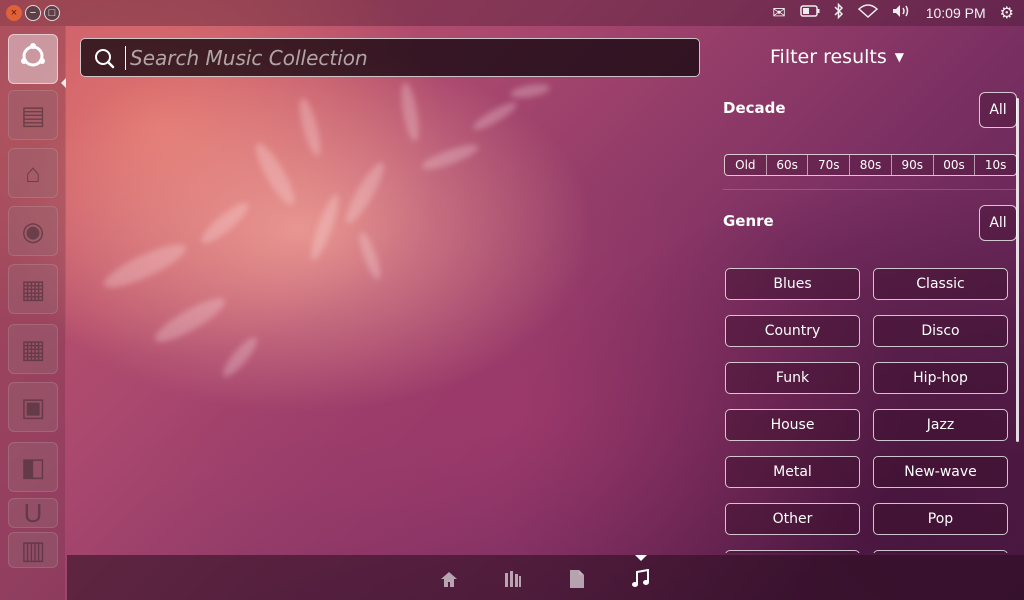 The height and width of the screenshot is (600, 1024). I want to click on launcher-item-software-center: ◧, so click(33, 467).